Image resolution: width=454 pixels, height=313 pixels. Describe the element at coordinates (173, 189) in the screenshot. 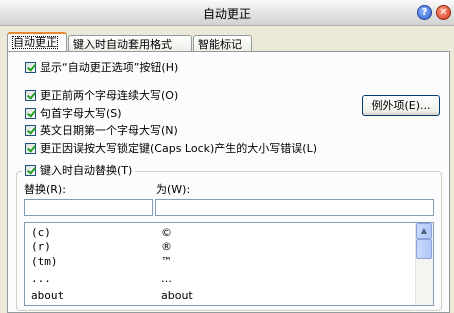

I see `with-label: 为(W):` at that location.